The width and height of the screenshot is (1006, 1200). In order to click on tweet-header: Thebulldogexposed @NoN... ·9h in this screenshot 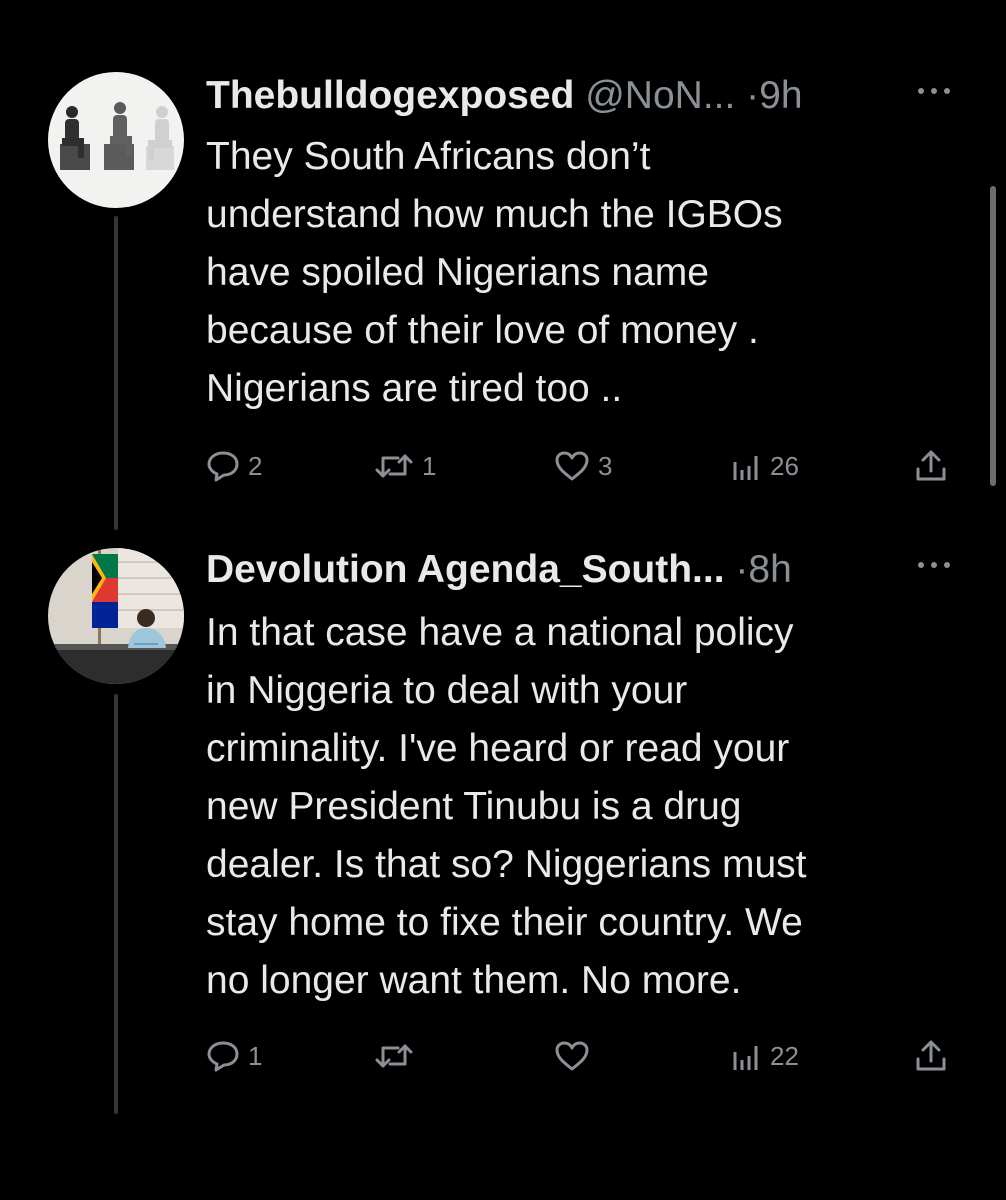, I will do `click(586, 96)`.